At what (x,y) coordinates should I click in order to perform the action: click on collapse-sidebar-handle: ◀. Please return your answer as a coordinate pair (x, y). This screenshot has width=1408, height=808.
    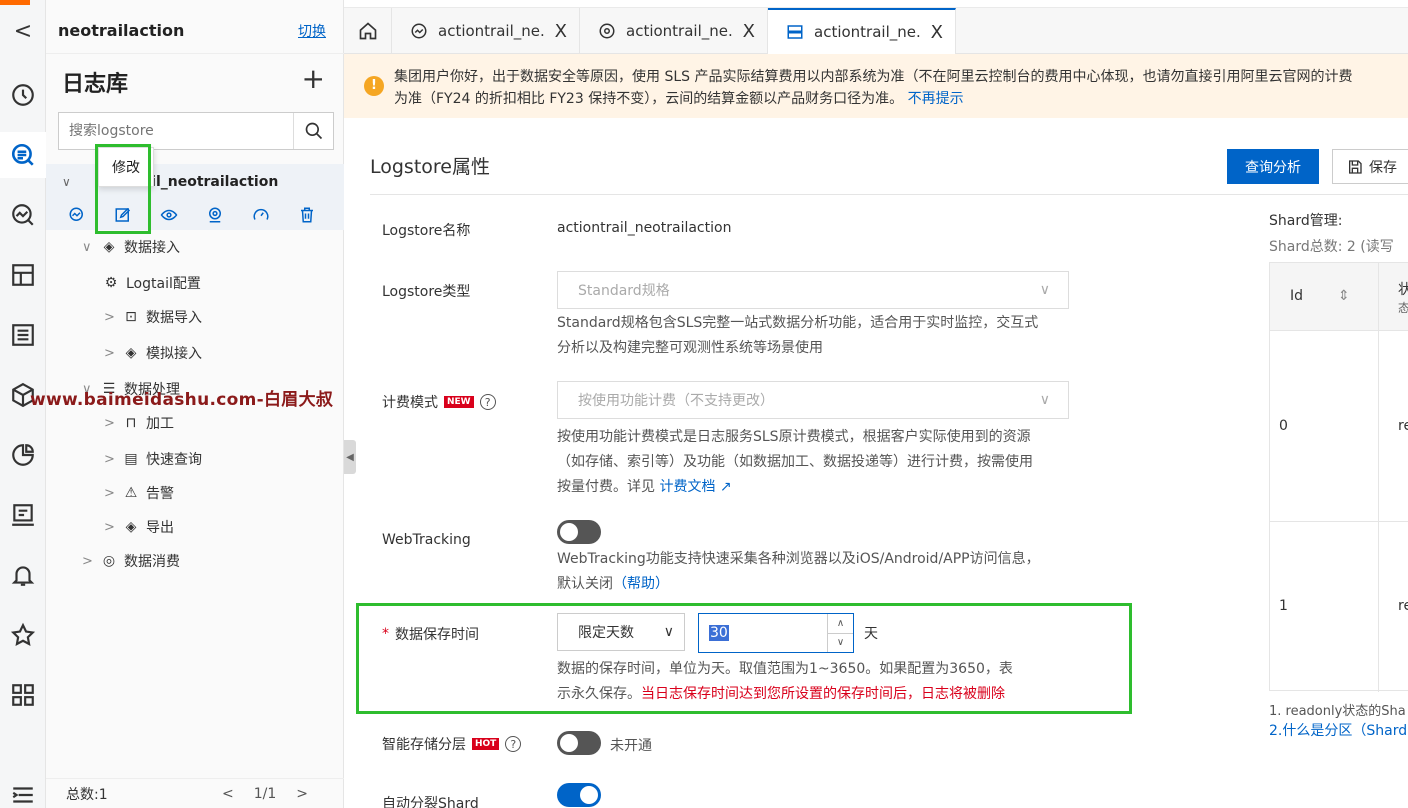
    Looking at the image, I should click on (350, 457).